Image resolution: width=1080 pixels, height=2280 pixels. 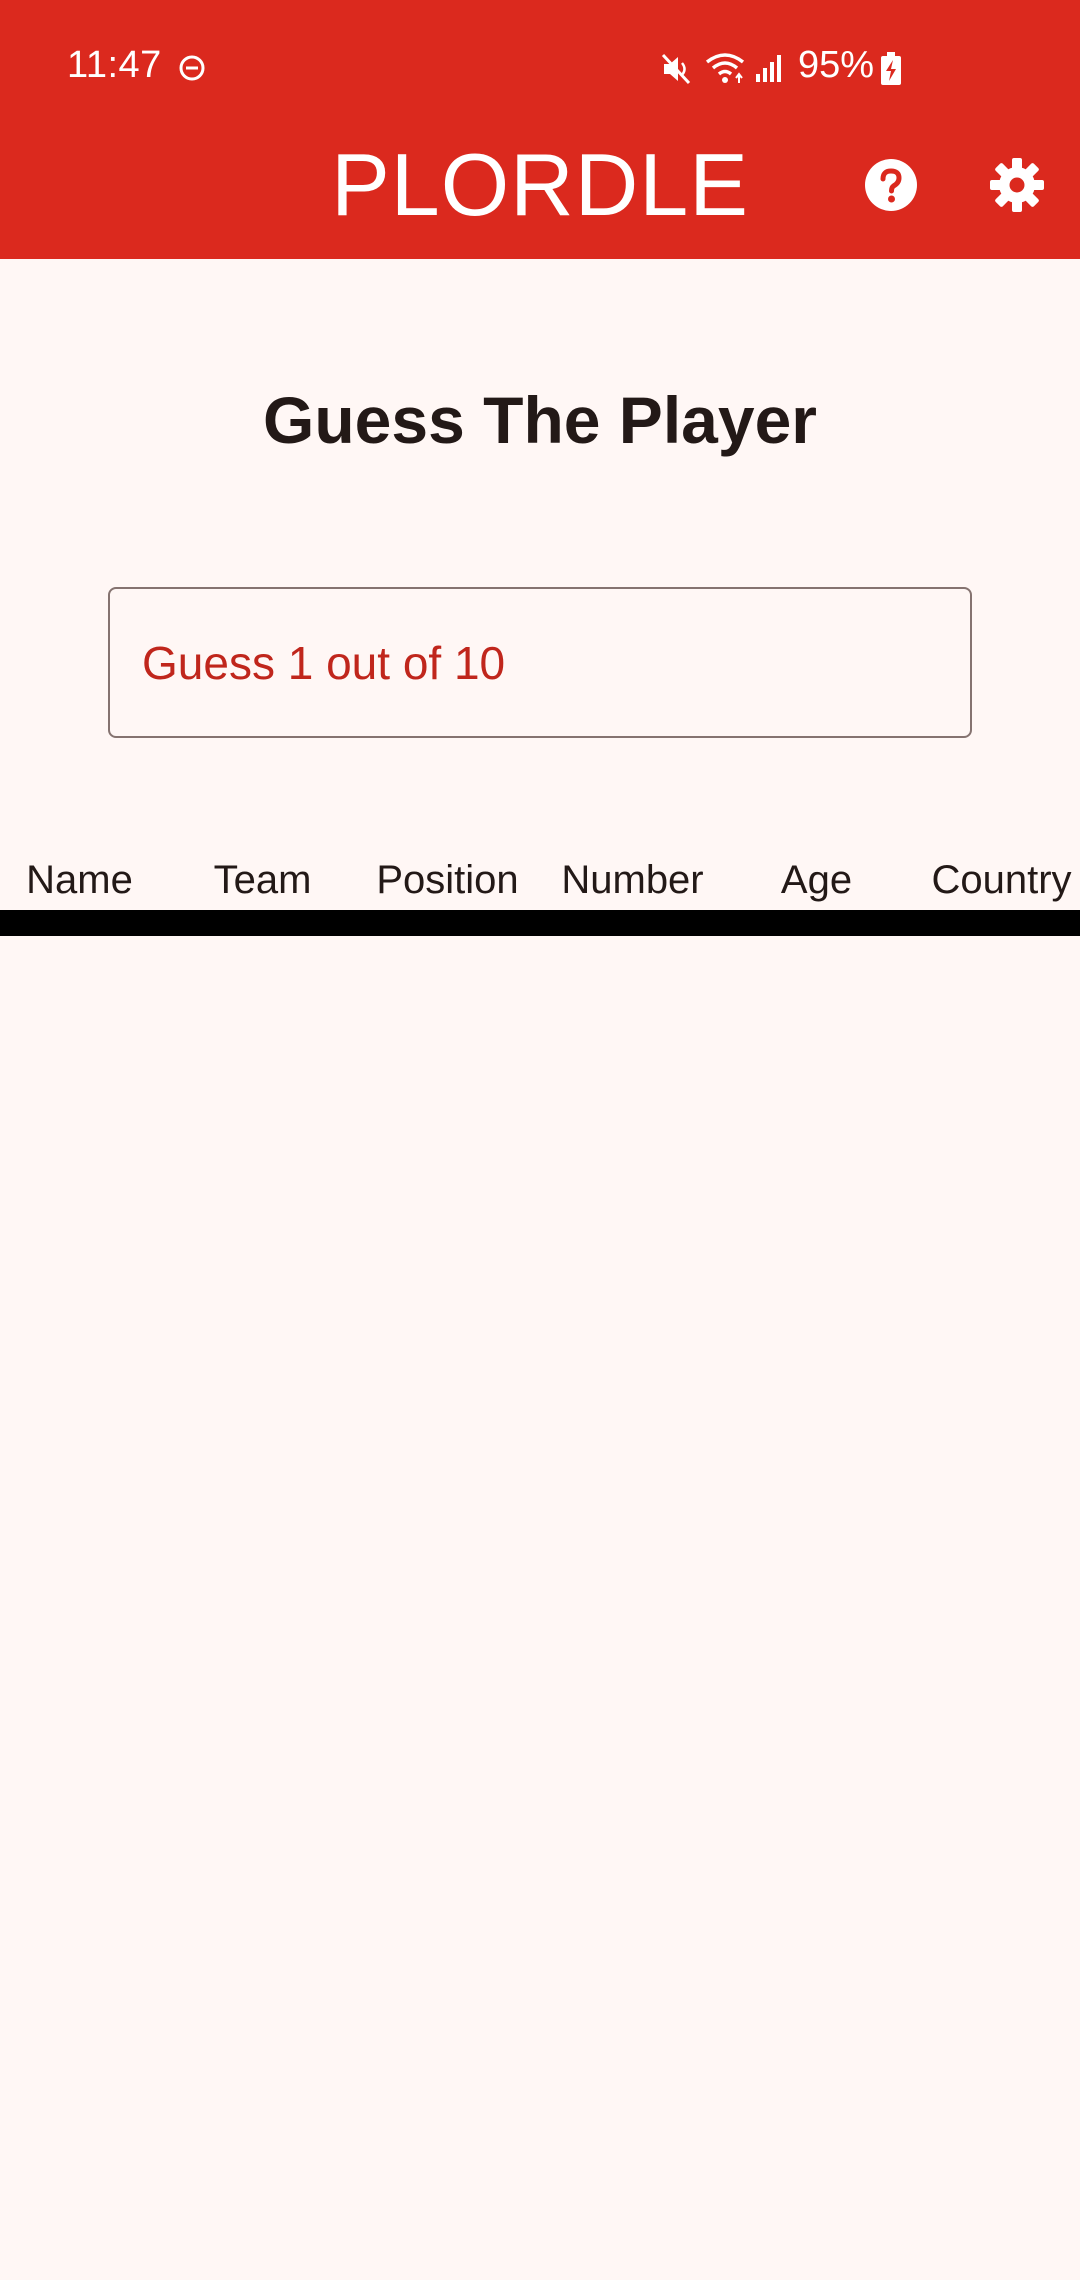 What do you see at coordinates (540, 67) in the screenshot?
I see `status-bar: 11:47 95%` at bounding box center [540, 67].